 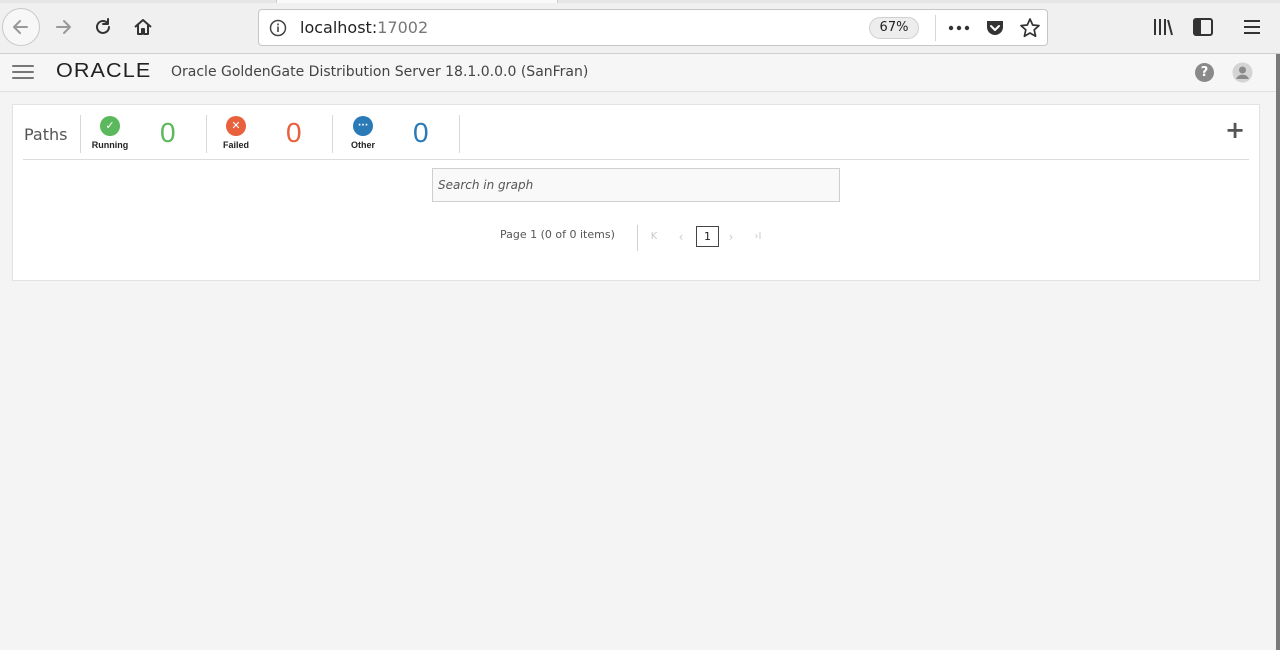 I want to click on reload-icon, so click(x=103, y=26).